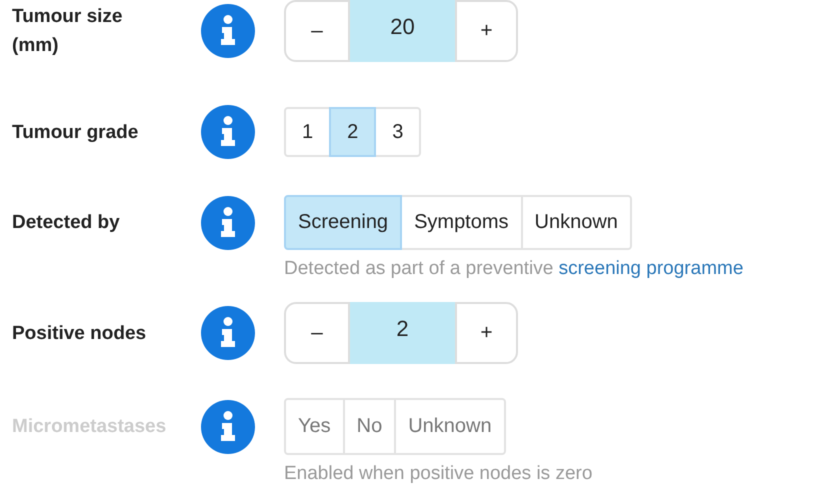 Image resolution: width=819 pixels, height=503 pixels. Describe the element at coordinates (76, 132) in the screenshot. I see `field-label: Tumour grade` at that location.